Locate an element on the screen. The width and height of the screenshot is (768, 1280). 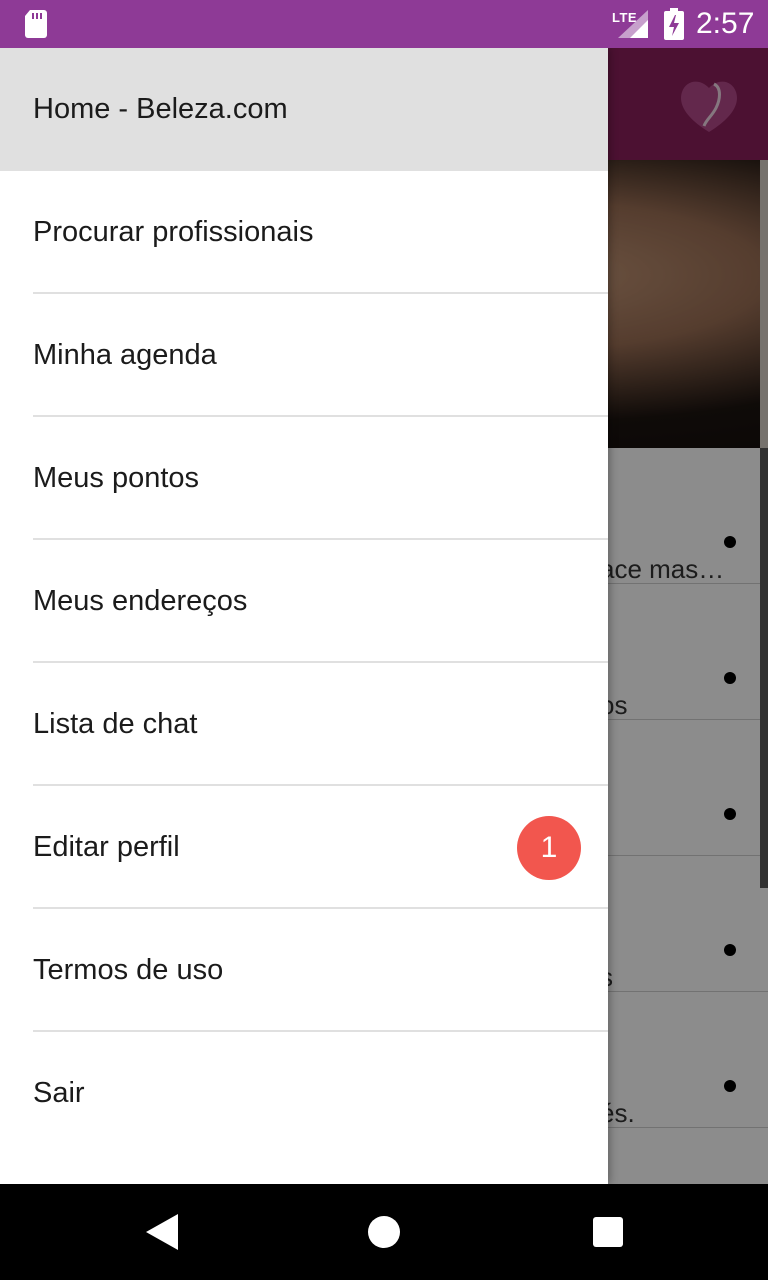
drawer-item-termos-de-uso: Termos de uso is located at coordinates (304, 970).